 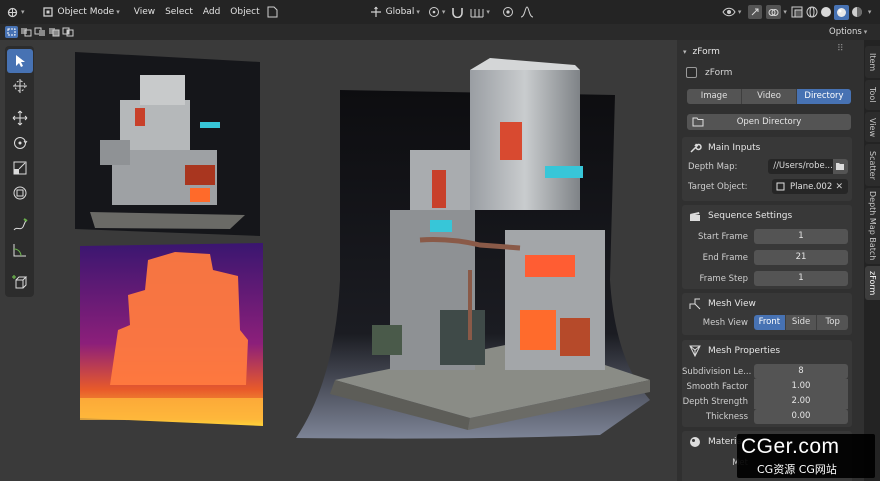 What do you see at coordinates (725, 322) in the screenshot?
I see `mesh-view-label: Mesh View` at bounding box center [725, 322].